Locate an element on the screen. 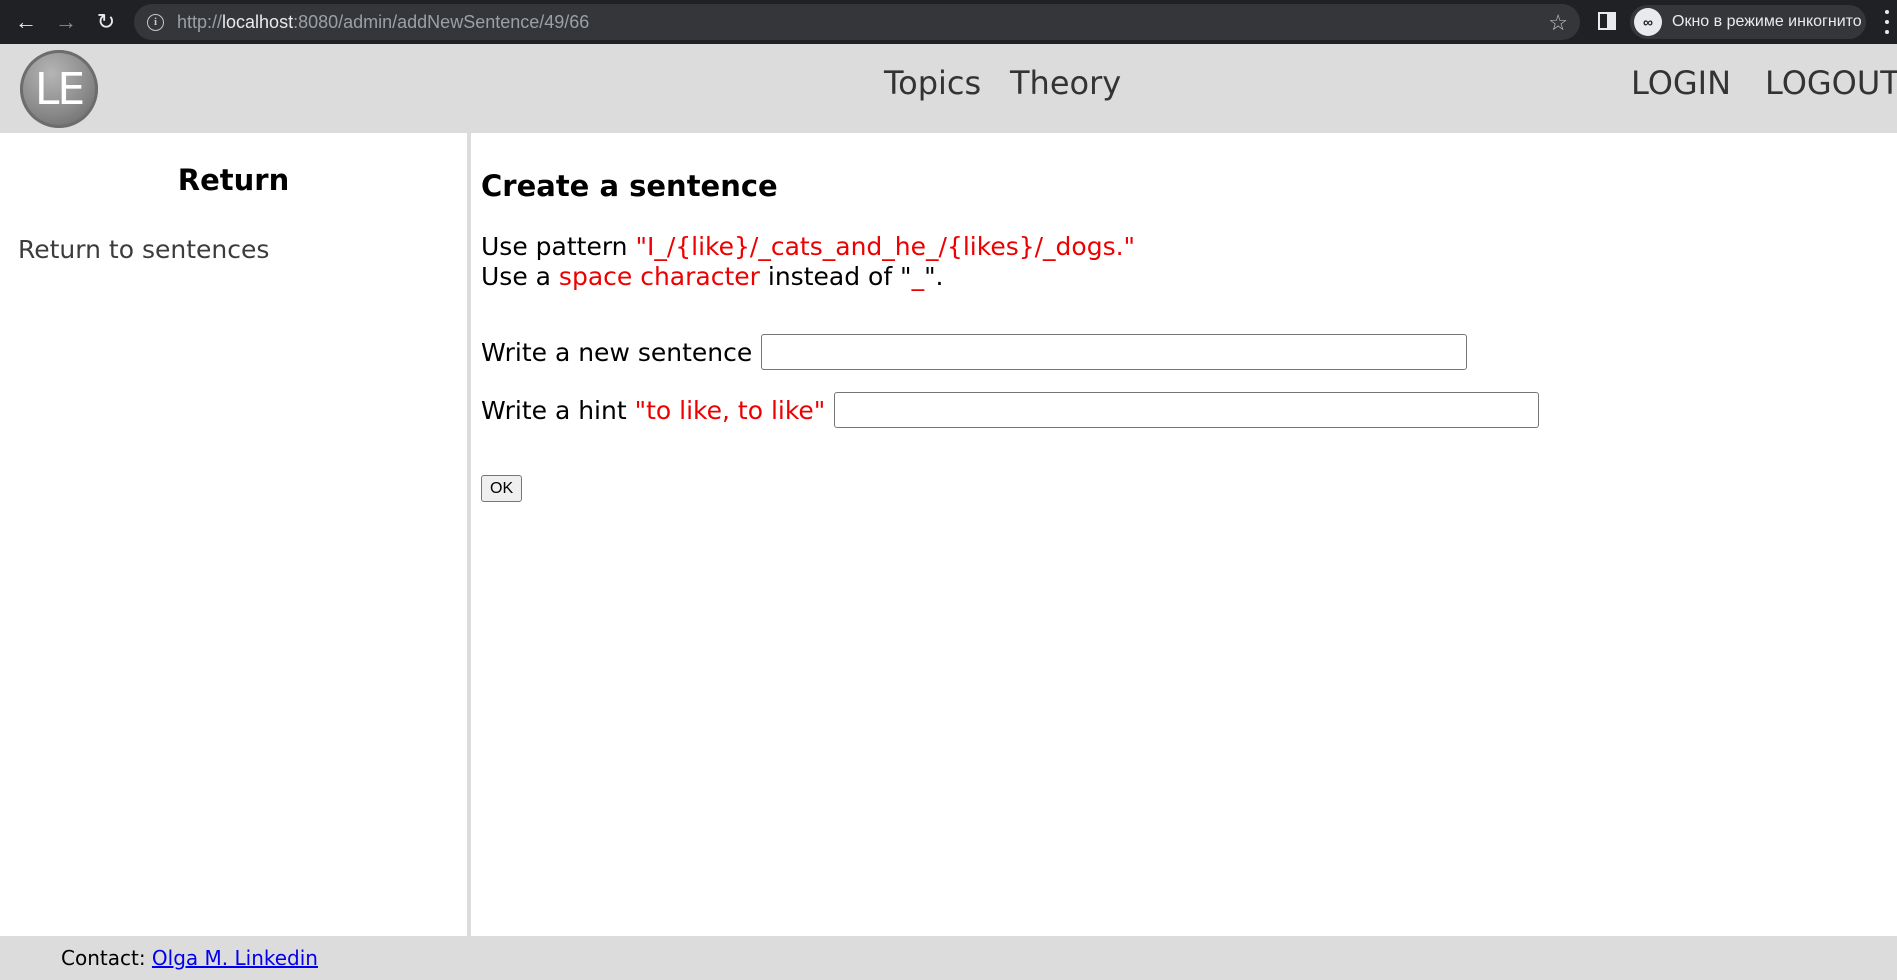 The image size is (1897, 980). hint-label: Write a hint "to like, to like" is located at coordinates (653, 410).